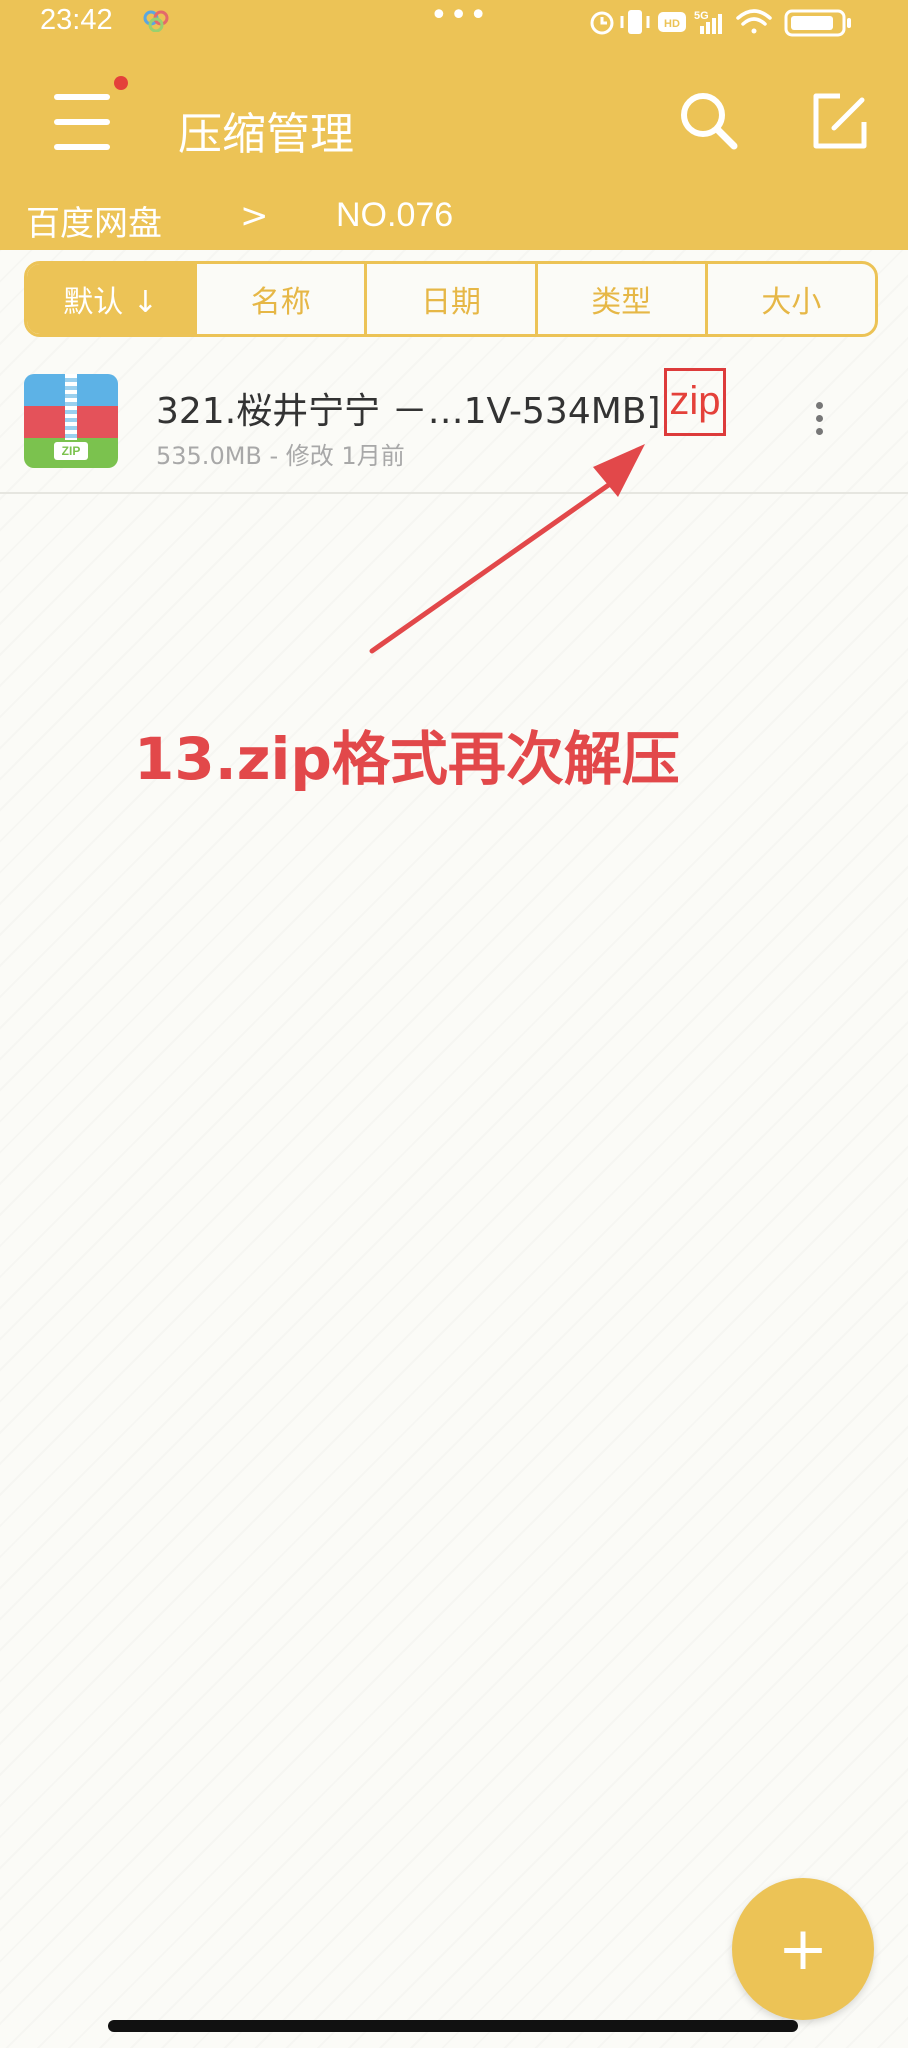  Describe the element at coordinates (407, 759) in the screenshot. I see `annotation-text: 13.zip格式再次解压` at that location.